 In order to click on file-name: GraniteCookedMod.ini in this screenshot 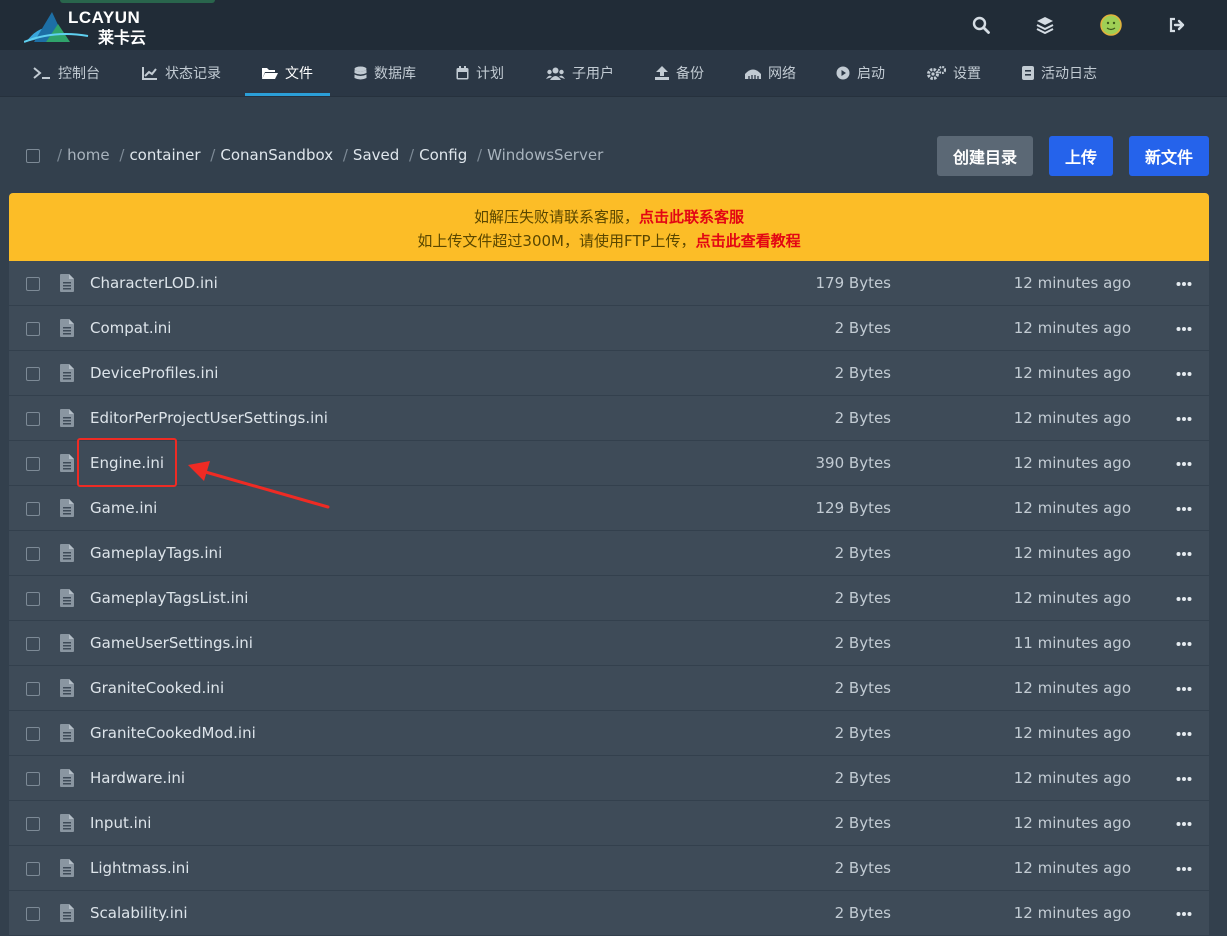, I will do `click(173, 733)`.